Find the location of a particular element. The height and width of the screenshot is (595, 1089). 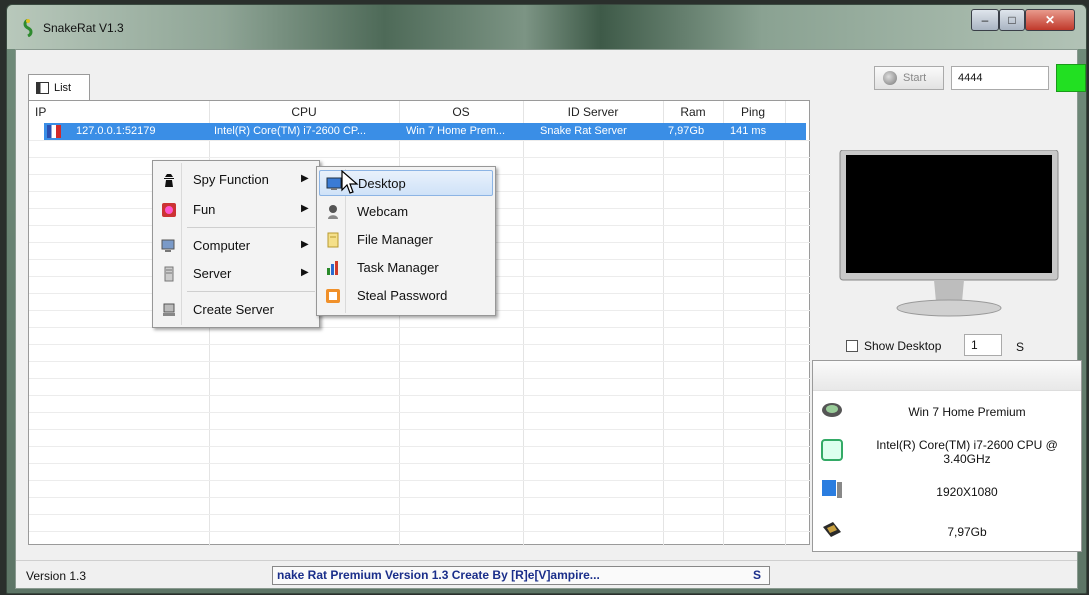

cell-ram: 7,97Gb is located at coordinates (686, 131).